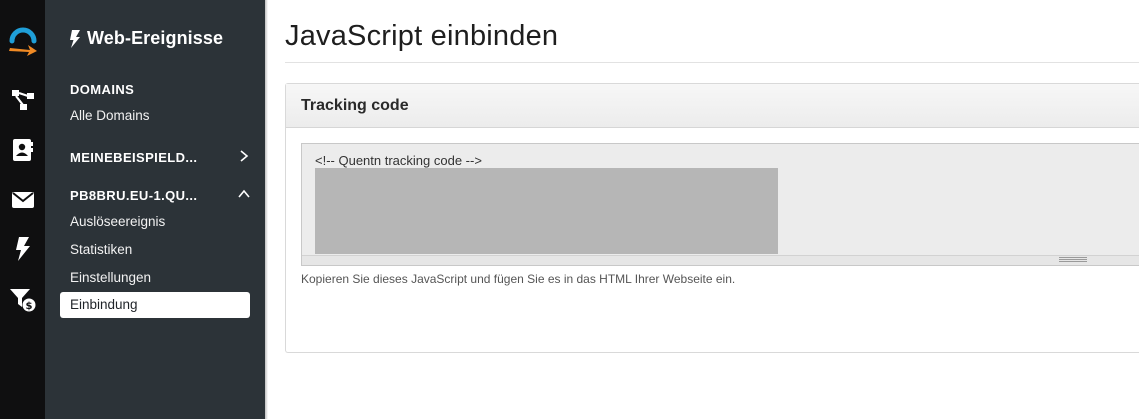 The width and height of the screenshot is (1139, 419). What do you see at coordinates (22, 100) in the screenshot?
I see `hierarchy-icon` at bounding box center [22, 100].